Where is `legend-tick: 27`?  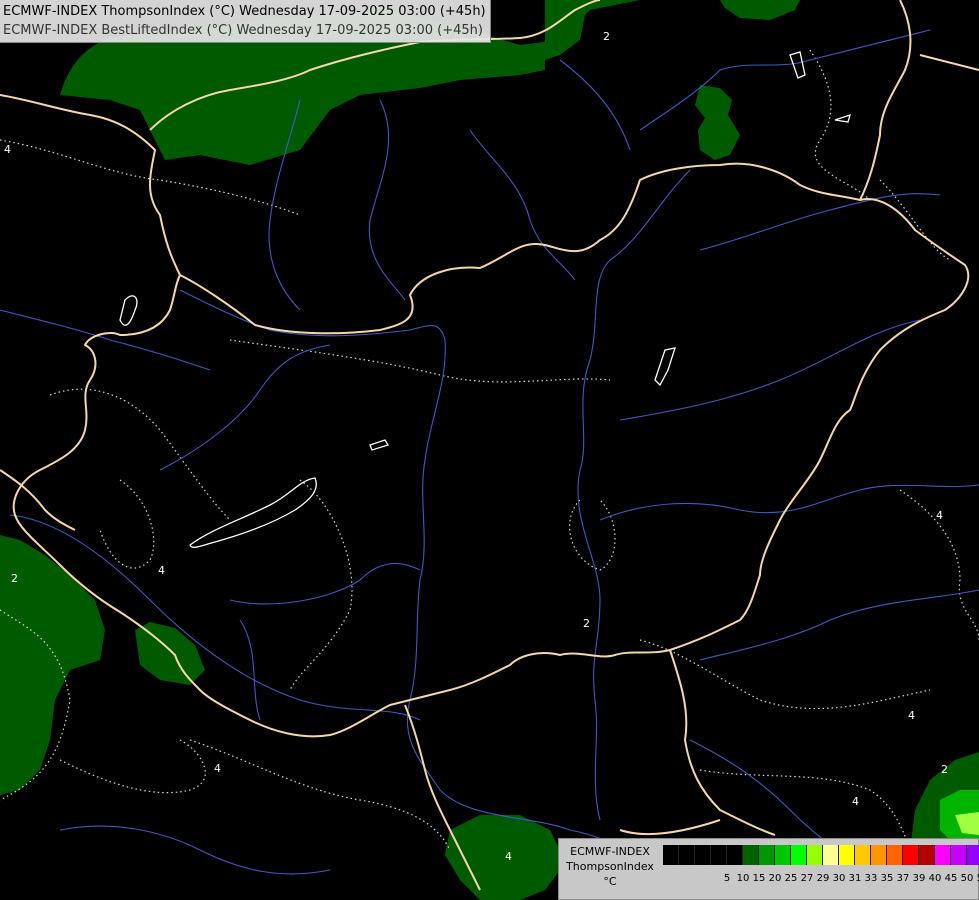 legend-tick: 27 is located at coordinates (807, 878).